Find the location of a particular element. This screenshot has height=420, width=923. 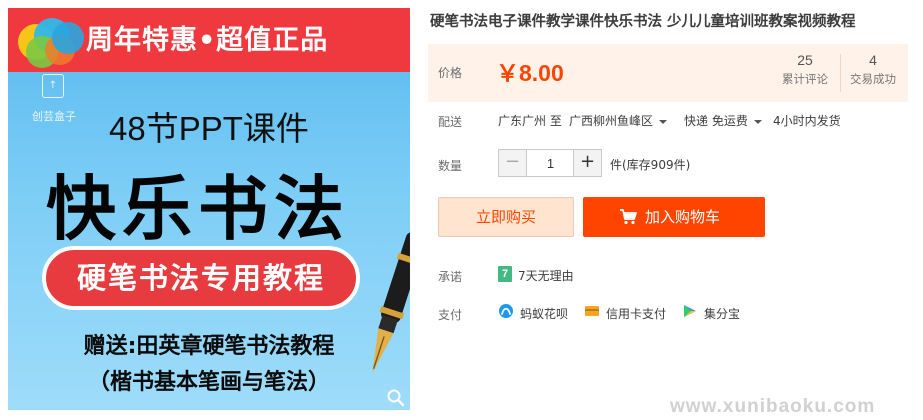

shipping-label: 配送 is located at coordinates (450, 122).